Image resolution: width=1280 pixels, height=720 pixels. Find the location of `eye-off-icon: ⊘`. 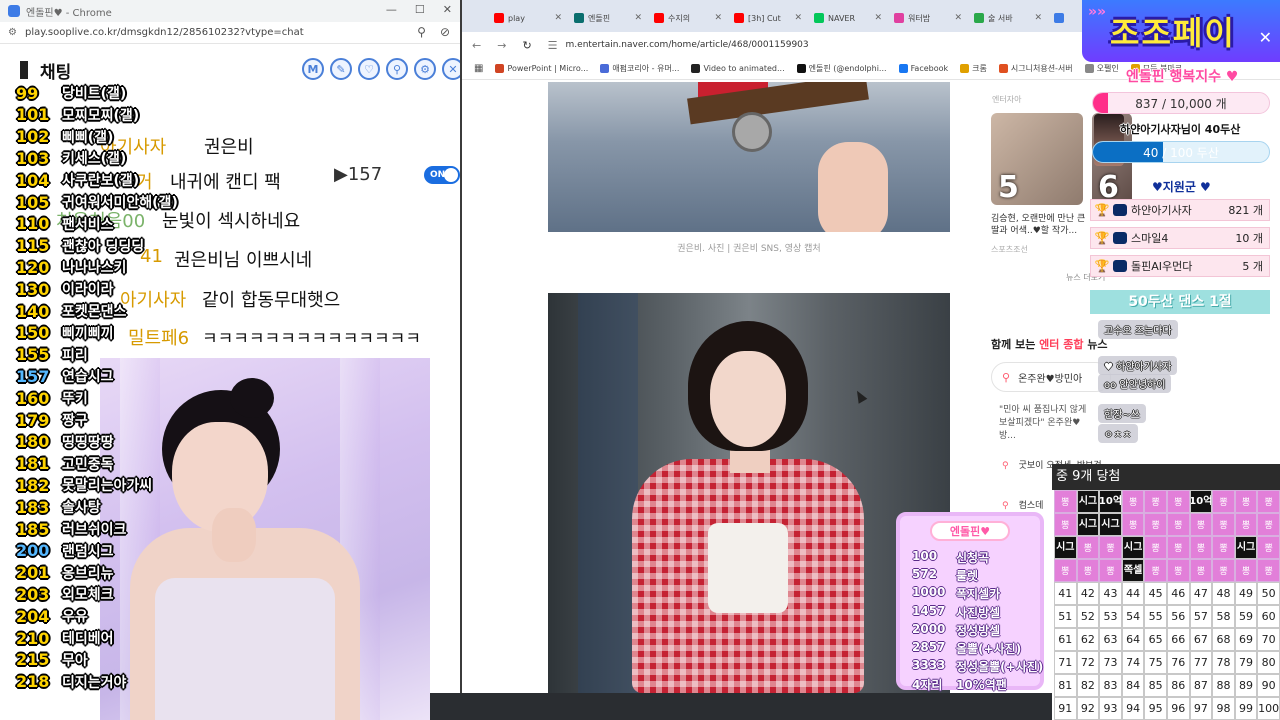

eye-off-icon: ⊘ is located at coordinates (445, 32).